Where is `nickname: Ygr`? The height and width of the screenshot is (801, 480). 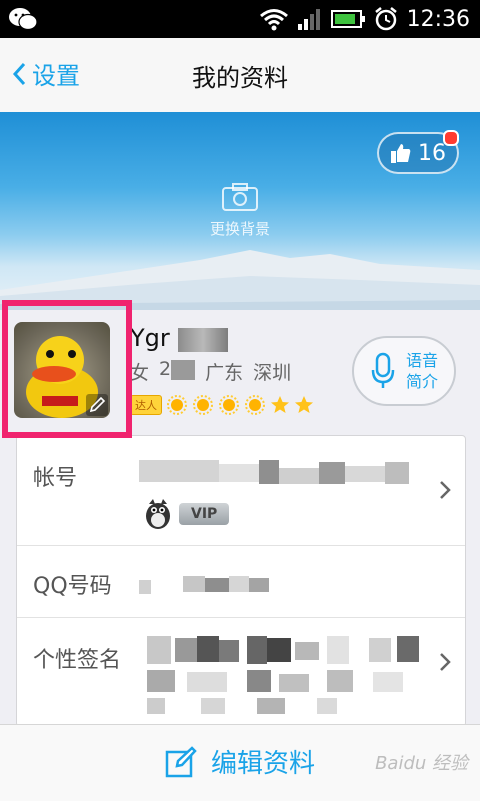 nickname: Ygr is located at coordinates (150, 338).